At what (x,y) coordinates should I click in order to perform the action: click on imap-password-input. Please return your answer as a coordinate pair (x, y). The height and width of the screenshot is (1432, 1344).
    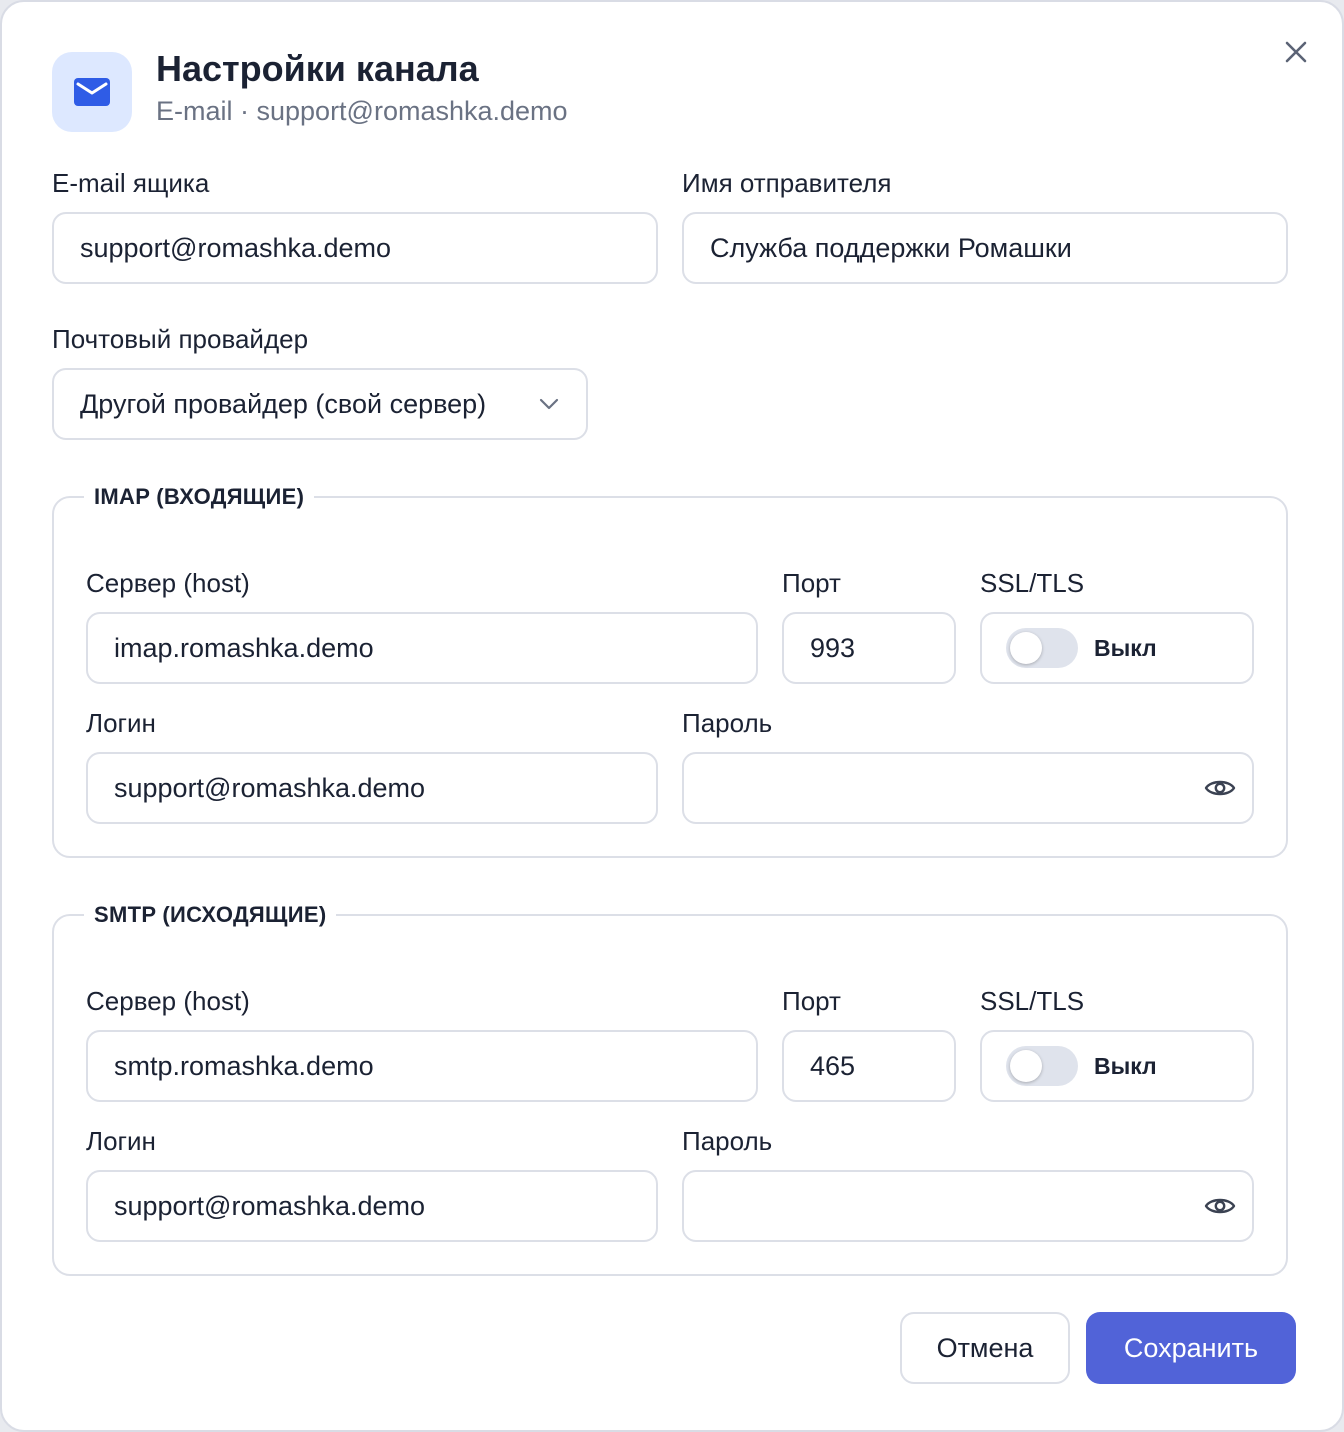
    Looking at the image, I should click on (968, 788).